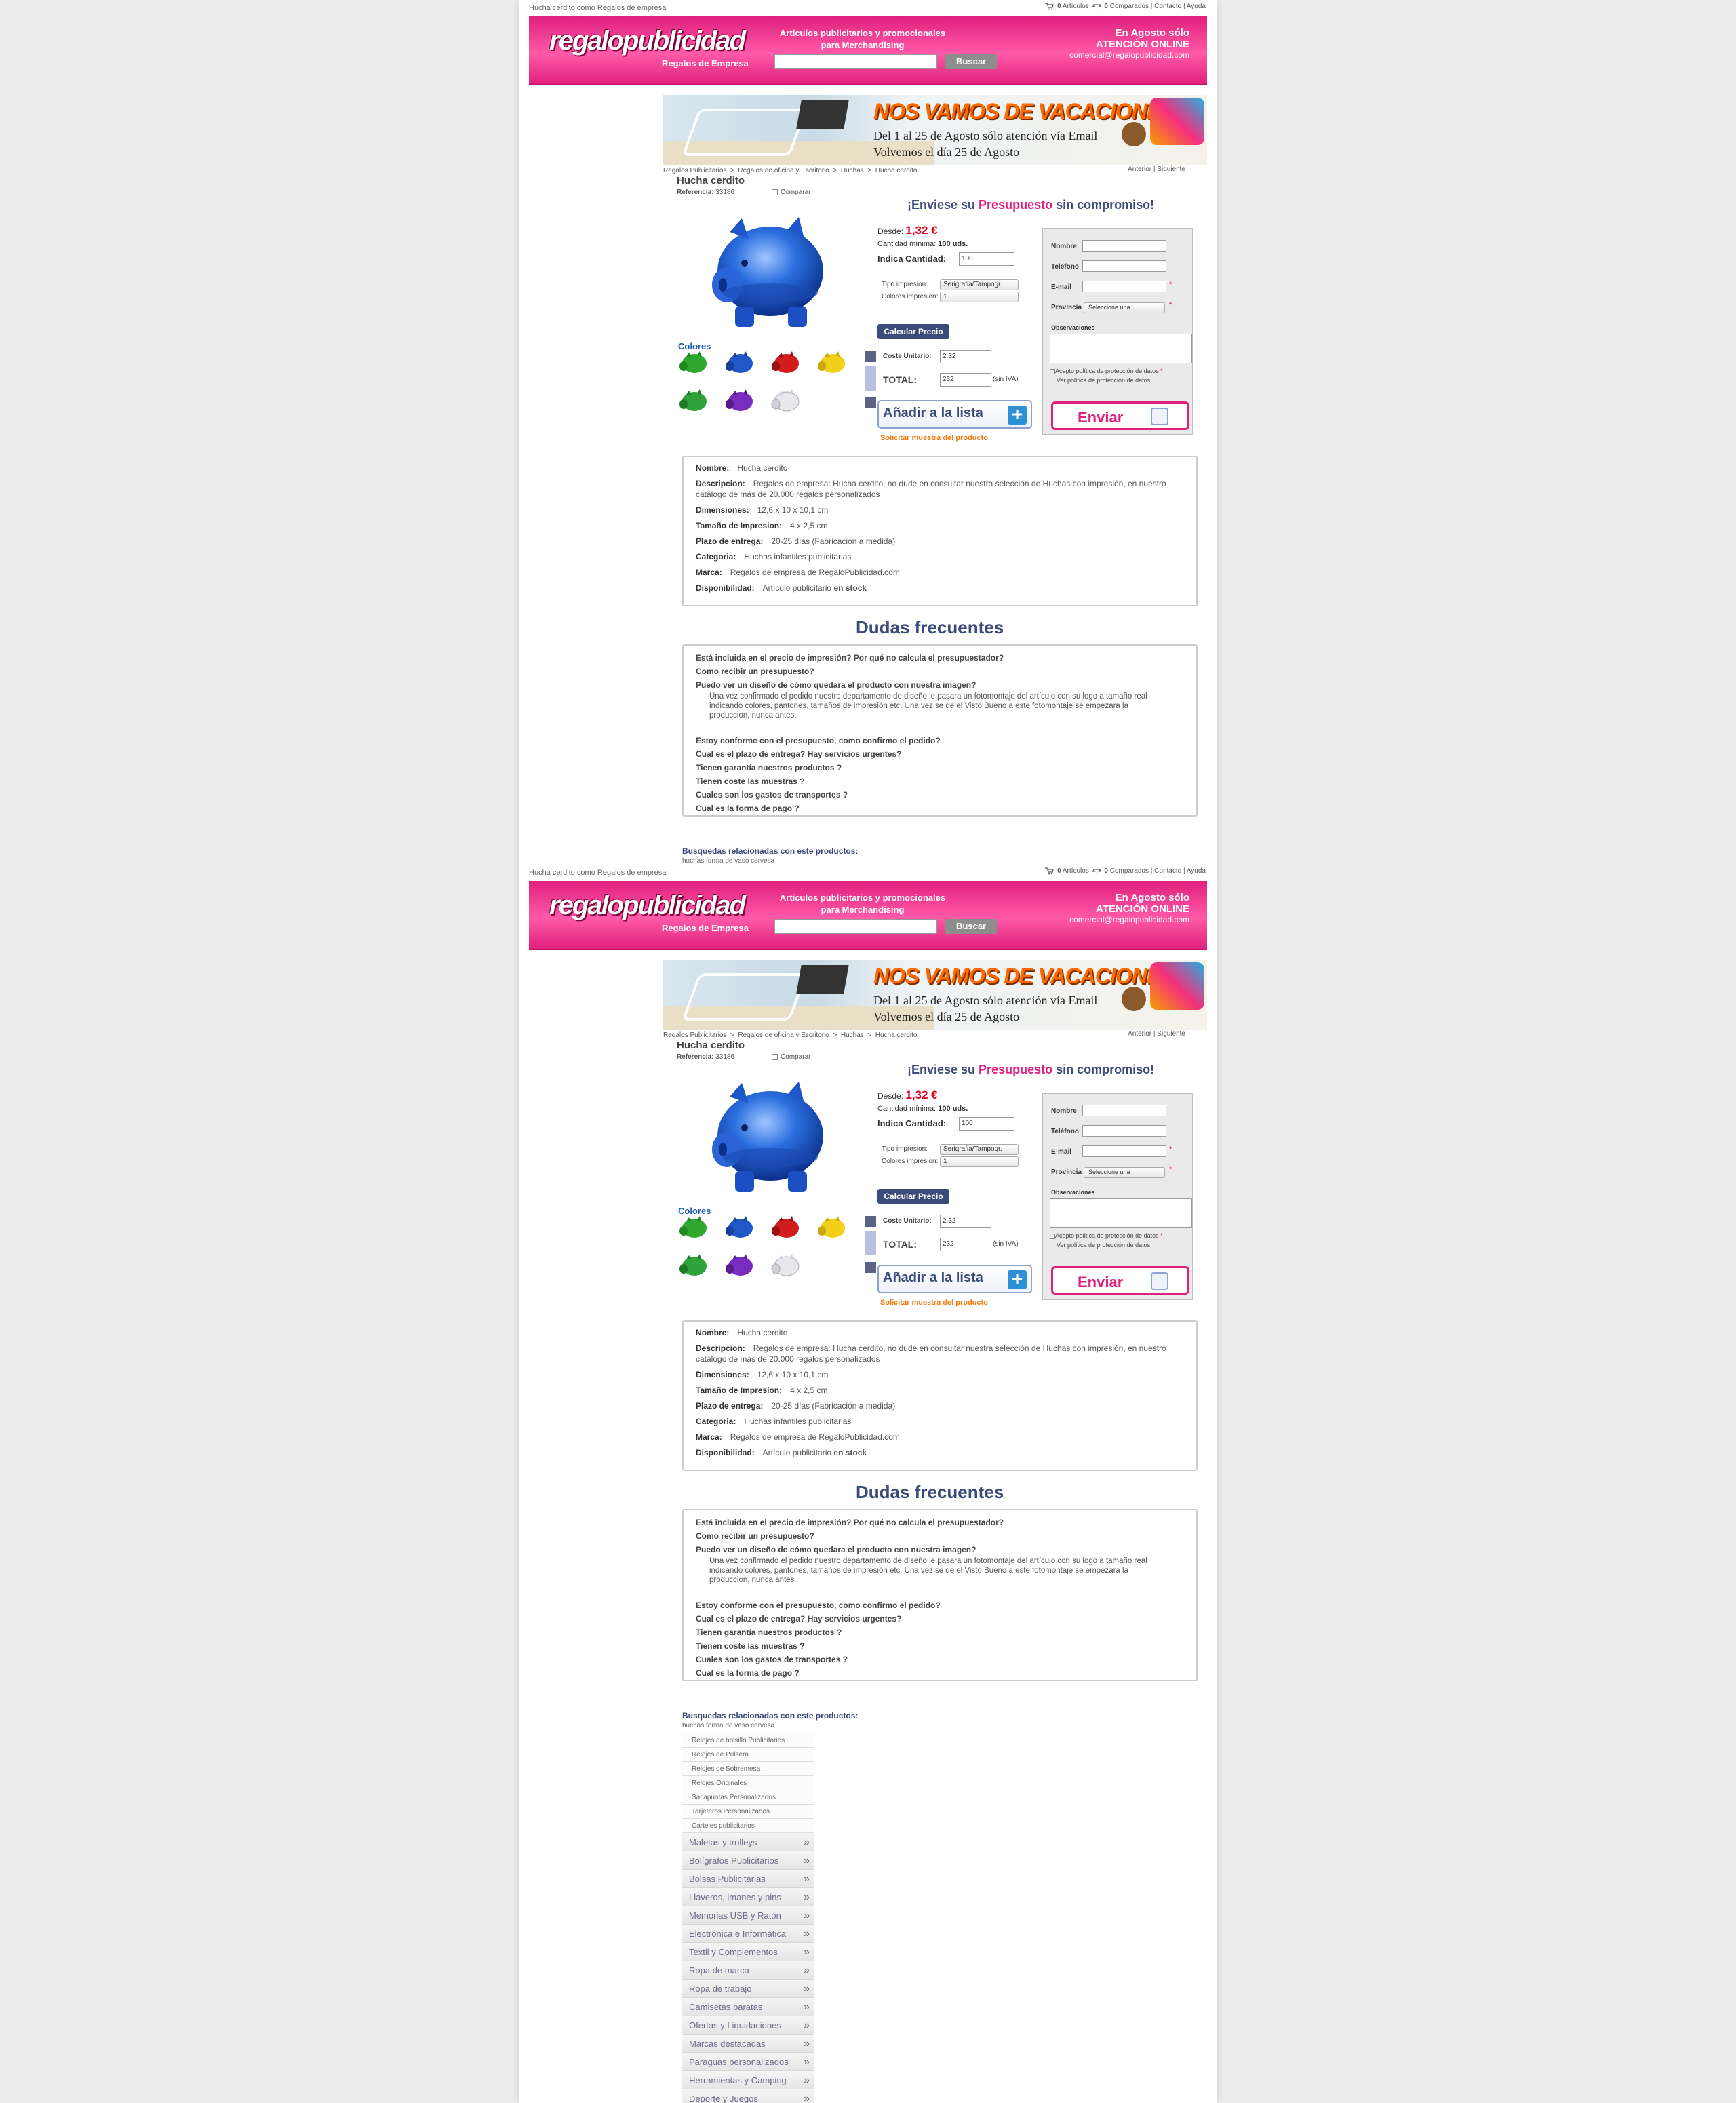 The image size is (1736, 2103). What do you see at coordinates (1196, 6) in the screenshot?
I see `ayuda-link: Ayuda` at bounding box center [1196, 6].